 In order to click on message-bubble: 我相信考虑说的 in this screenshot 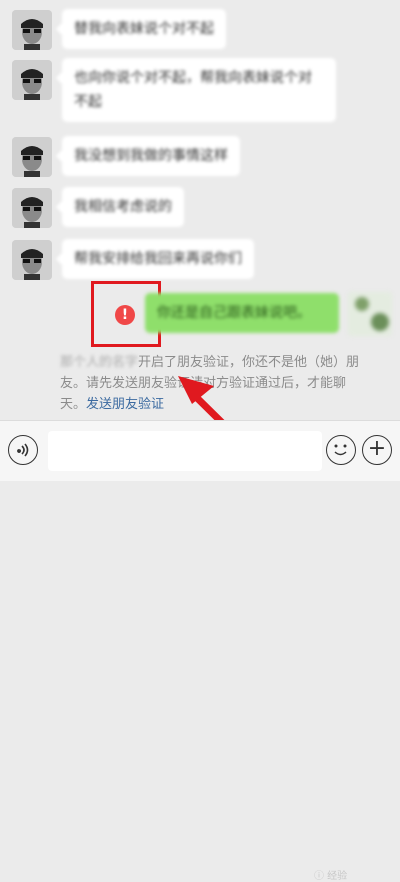, I will do `click(120, 207)`.